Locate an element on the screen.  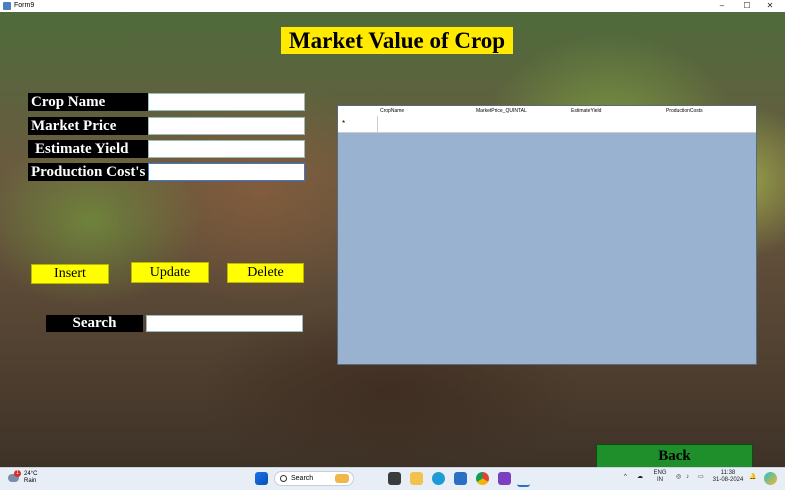
weather-widget: 1 24°C Rain is located at coordinates (28, 478).